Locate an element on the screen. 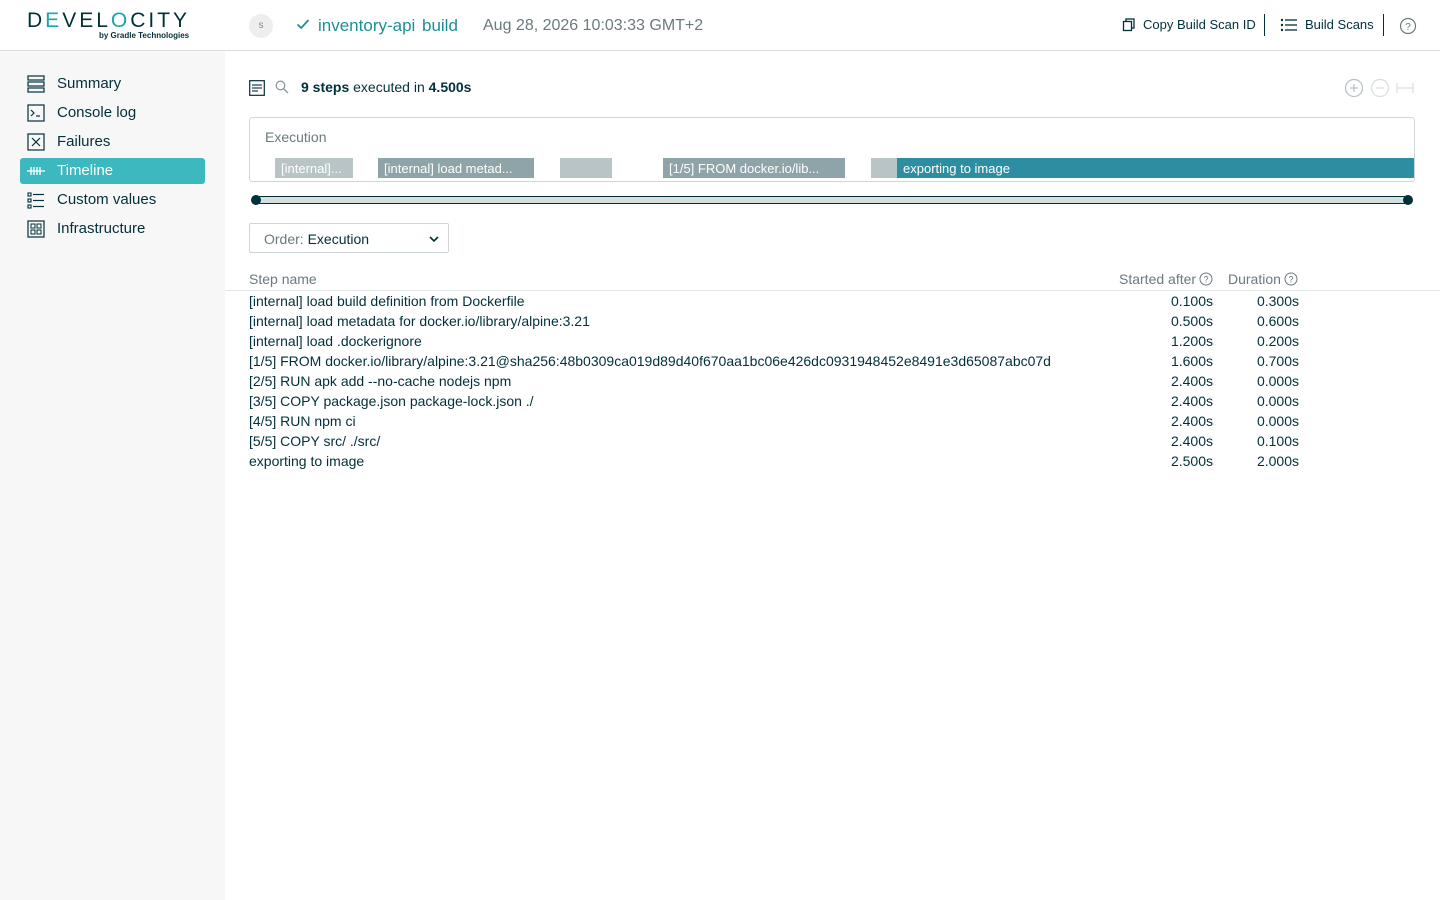 The width and height of the screenshot is (1440, 900). column-duration: Duration? is located at coordinates (1263, 279).